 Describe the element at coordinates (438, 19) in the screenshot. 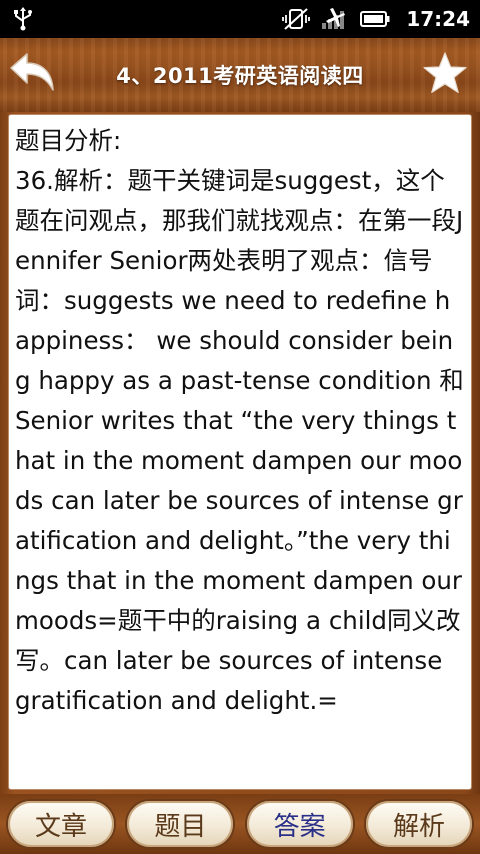

I see `status-time: 17:24` at that location.